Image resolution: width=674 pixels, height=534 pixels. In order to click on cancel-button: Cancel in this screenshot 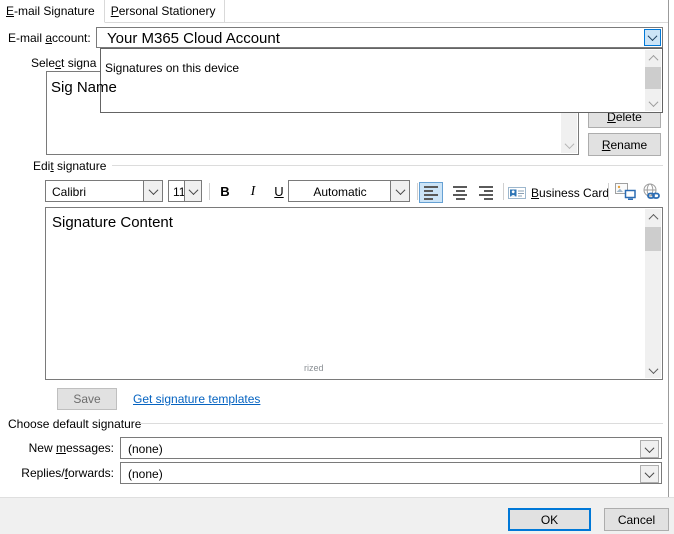, I will do `click(636, 519)`.